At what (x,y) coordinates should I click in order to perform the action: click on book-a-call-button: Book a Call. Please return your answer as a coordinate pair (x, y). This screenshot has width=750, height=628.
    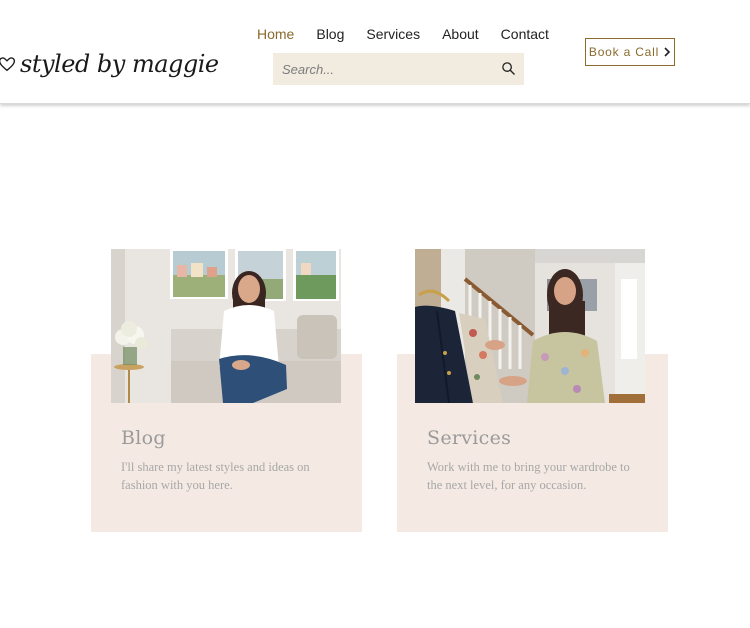
    Looking at the image, I should click on (630, 52).